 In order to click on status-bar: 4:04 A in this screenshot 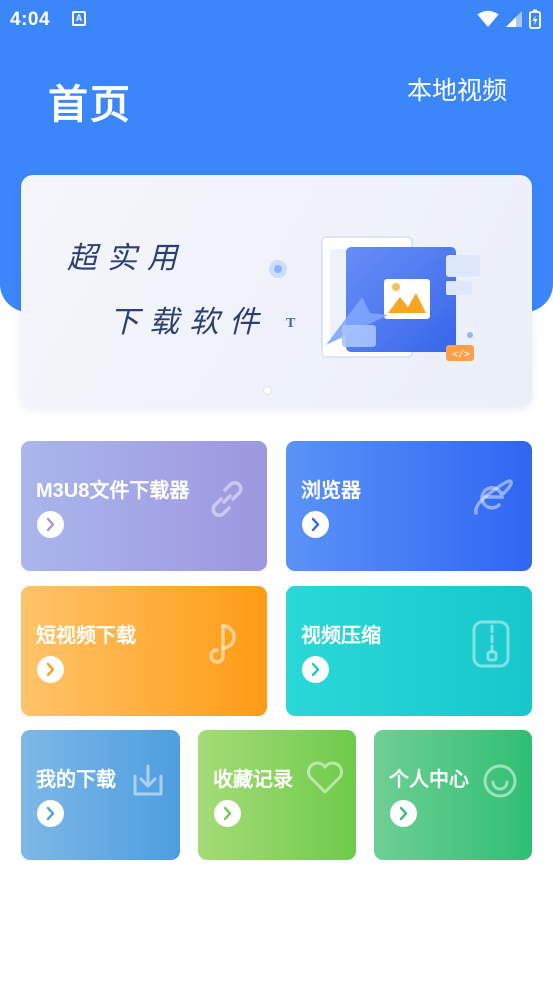, I will do `click(276, 20)`.